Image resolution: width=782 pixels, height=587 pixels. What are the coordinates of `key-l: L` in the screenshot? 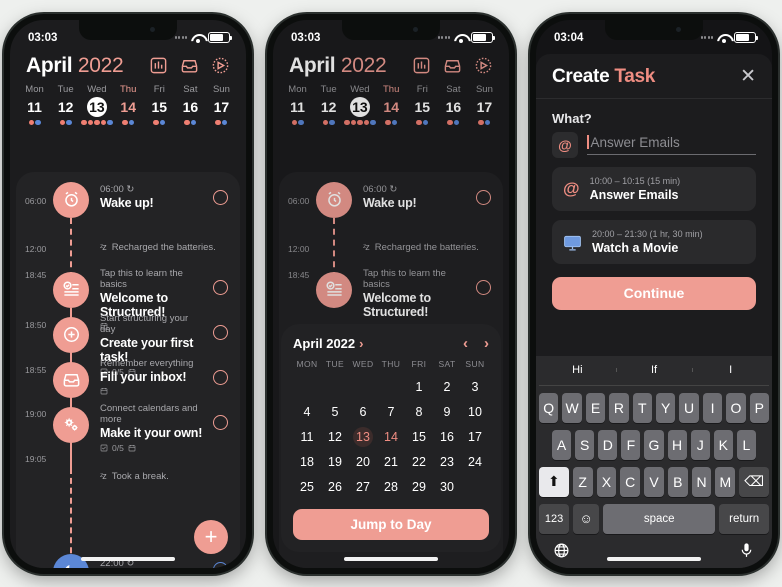 It's located at (746, 444).